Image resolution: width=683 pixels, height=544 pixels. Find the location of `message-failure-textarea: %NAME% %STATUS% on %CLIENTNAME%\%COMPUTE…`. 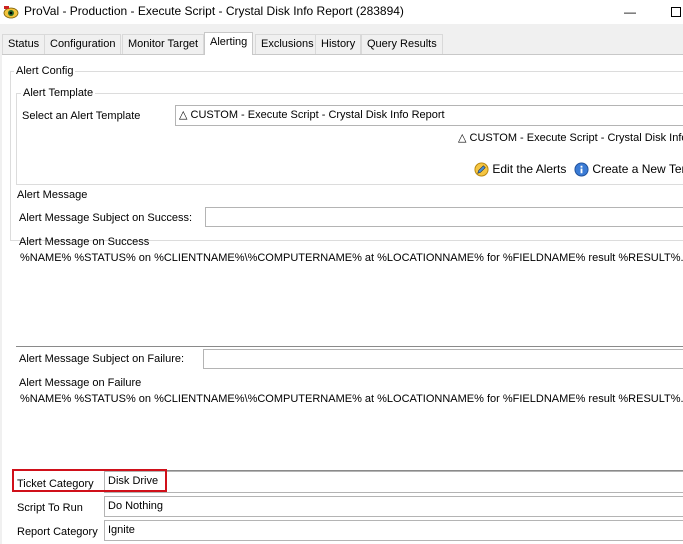

message-failure-textarea: %NAME% %STATUS% on %CLIENTNAME%\%COMPUTE… is located at coordinates (349, 430).